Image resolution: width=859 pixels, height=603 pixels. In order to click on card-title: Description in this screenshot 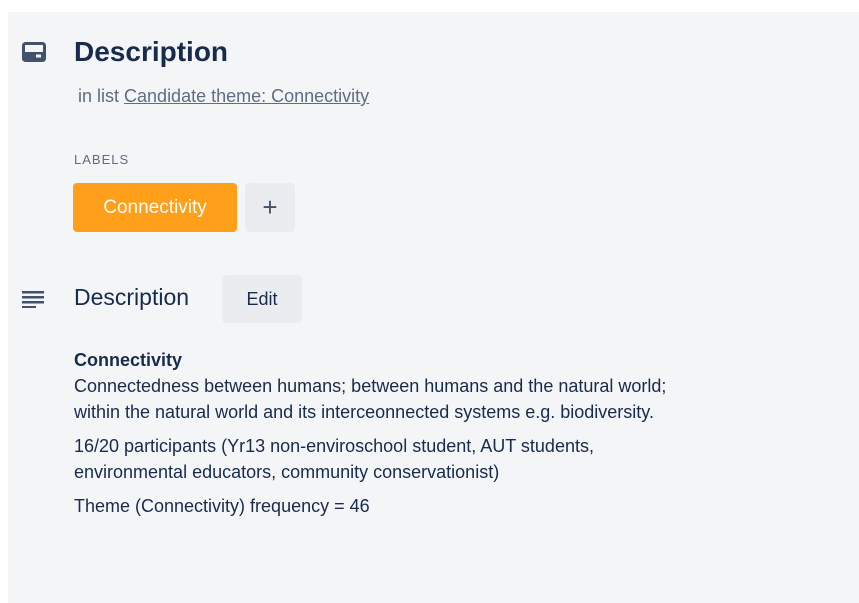, I will do `click(151, 52)`.